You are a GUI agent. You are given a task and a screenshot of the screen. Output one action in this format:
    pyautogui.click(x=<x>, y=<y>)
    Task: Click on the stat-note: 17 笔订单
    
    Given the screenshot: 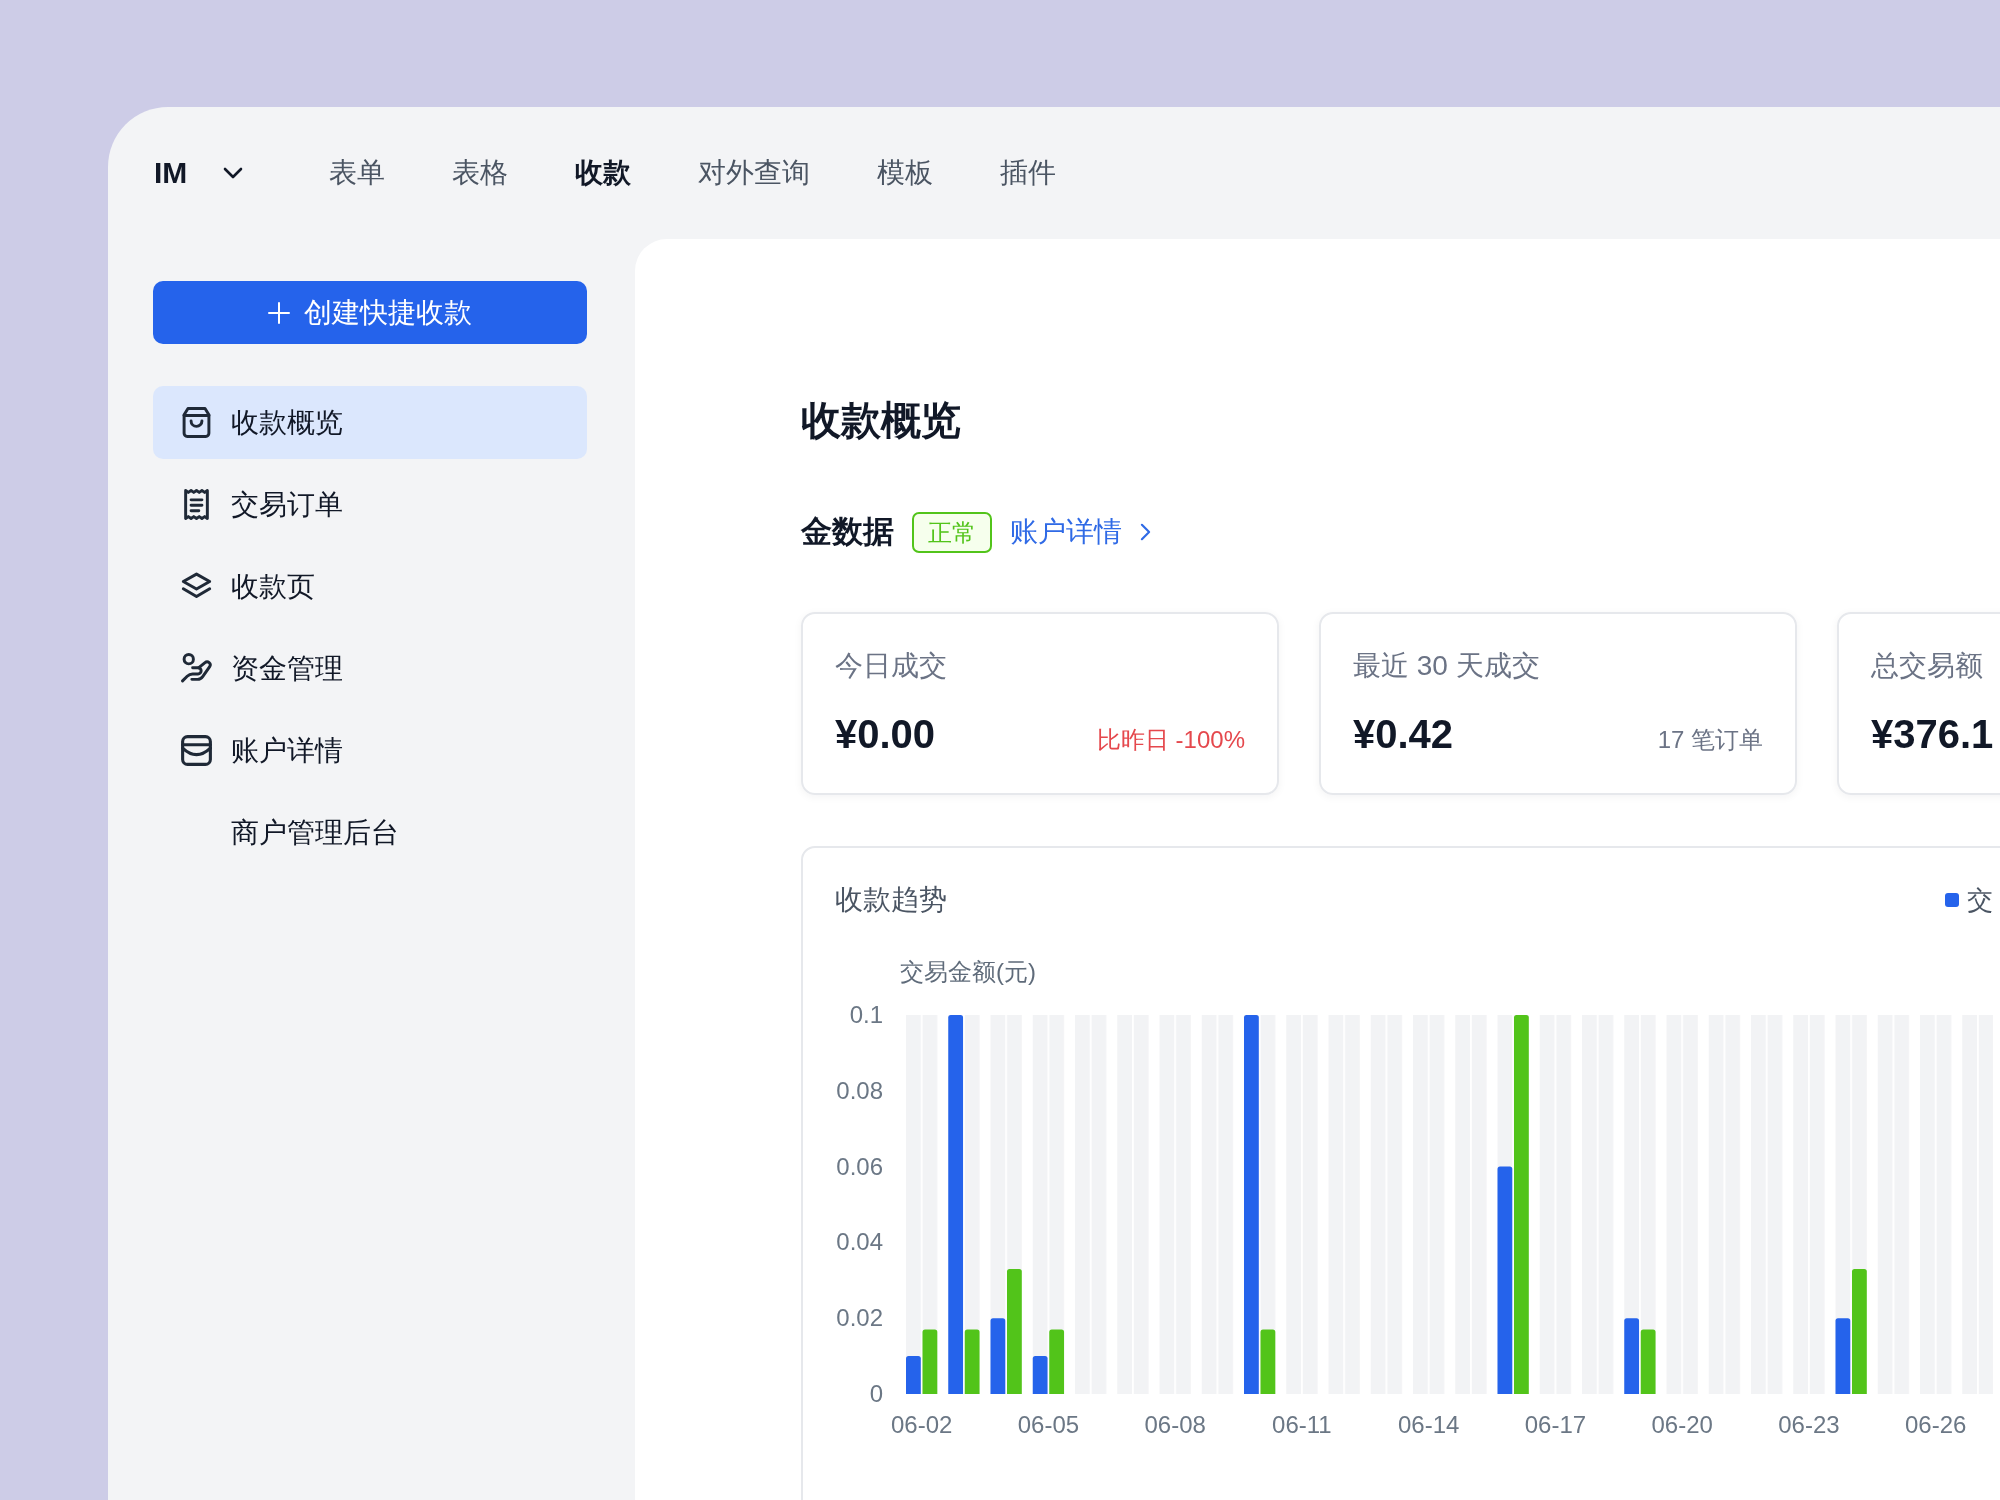 What is the action you would take?
    pyautogui.click(x=1710, y=740)
    